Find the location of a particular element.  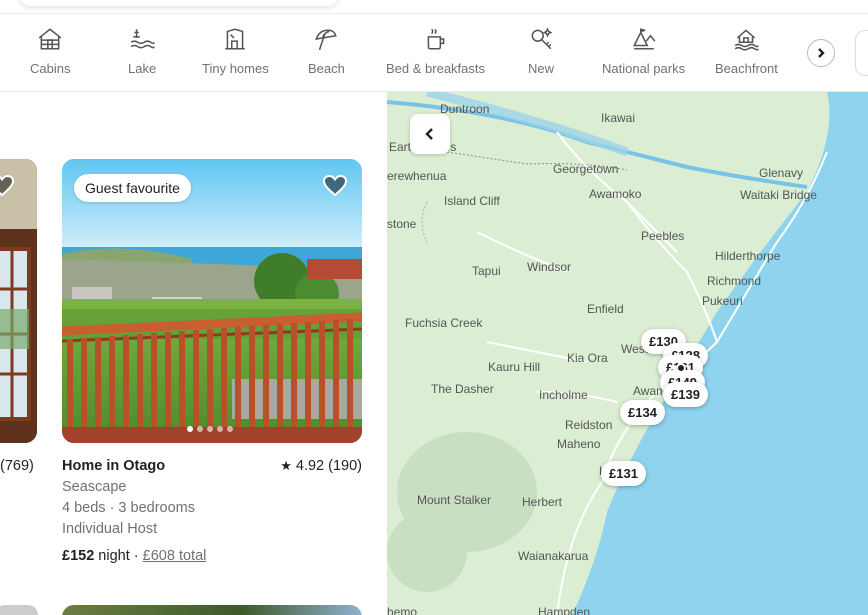

listing-host: Individual Host is located at coordinates (110, 529).